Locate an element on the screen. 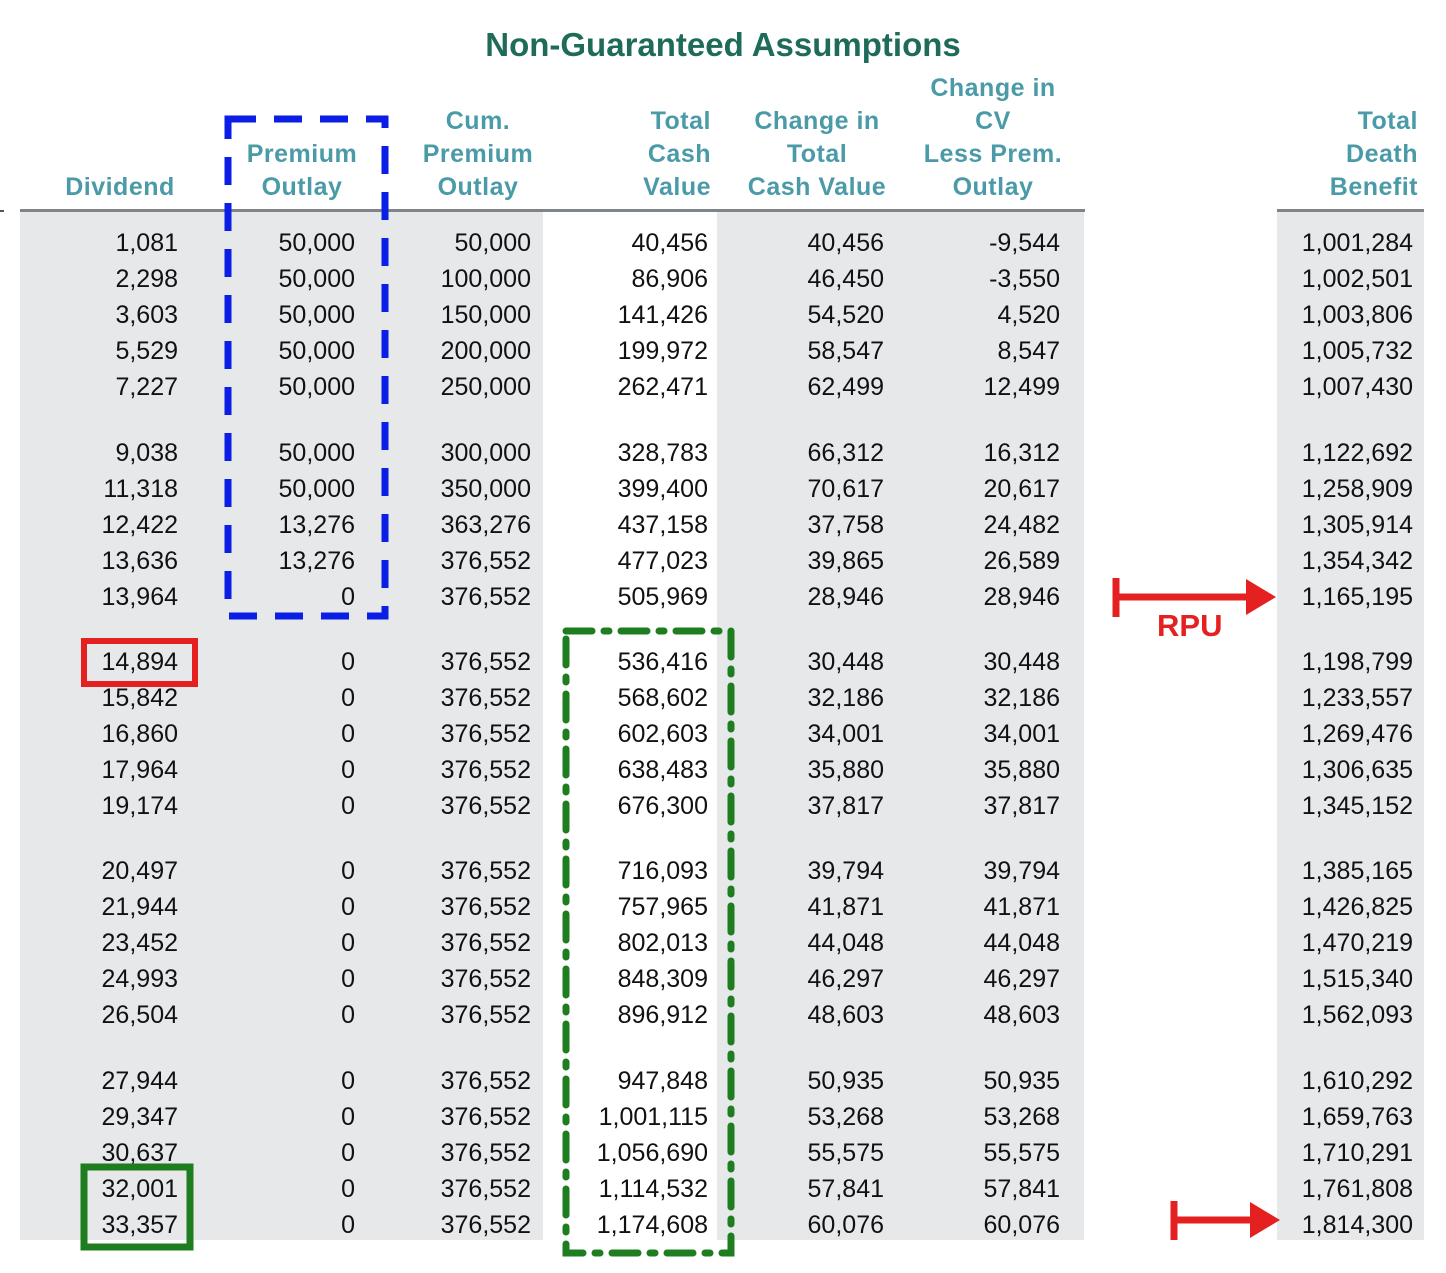 The image size is (1446, 1273). dividend-green-highlight-box is located at coordinates (137, 1207).